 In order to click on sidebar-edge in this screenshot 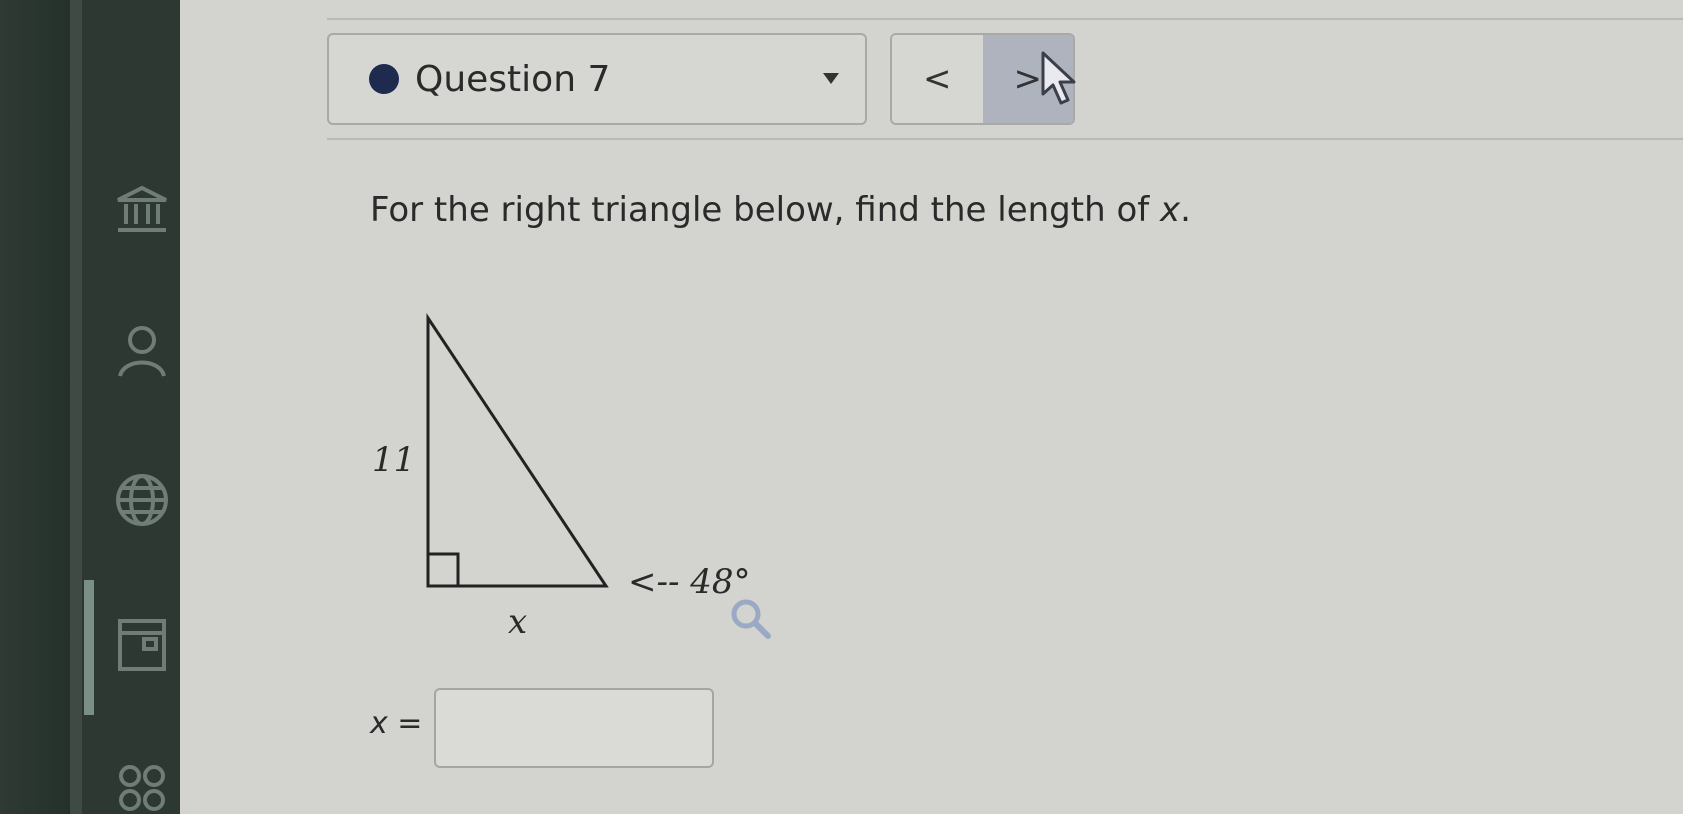, I will do `click(76, 407)`.